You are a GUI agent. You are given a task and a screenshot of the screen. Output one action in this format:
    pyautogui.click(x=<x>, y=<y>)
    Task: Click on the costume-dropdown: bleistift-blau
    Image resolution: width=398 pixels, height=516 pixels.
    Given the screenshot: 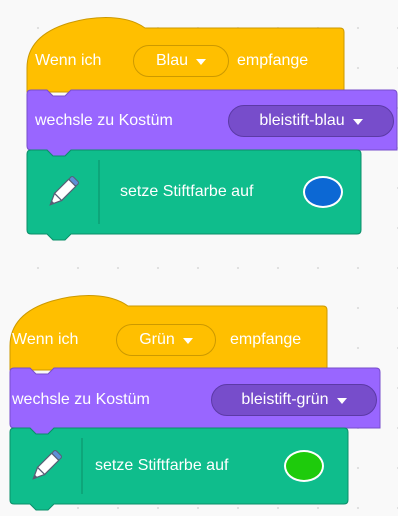 What is the action you would take?
    pyautogui.click(x=311, y=121)
    